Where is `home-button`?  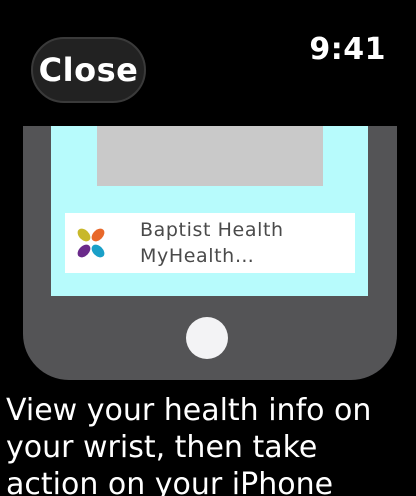 home-button is located at coordinates (207, 338).